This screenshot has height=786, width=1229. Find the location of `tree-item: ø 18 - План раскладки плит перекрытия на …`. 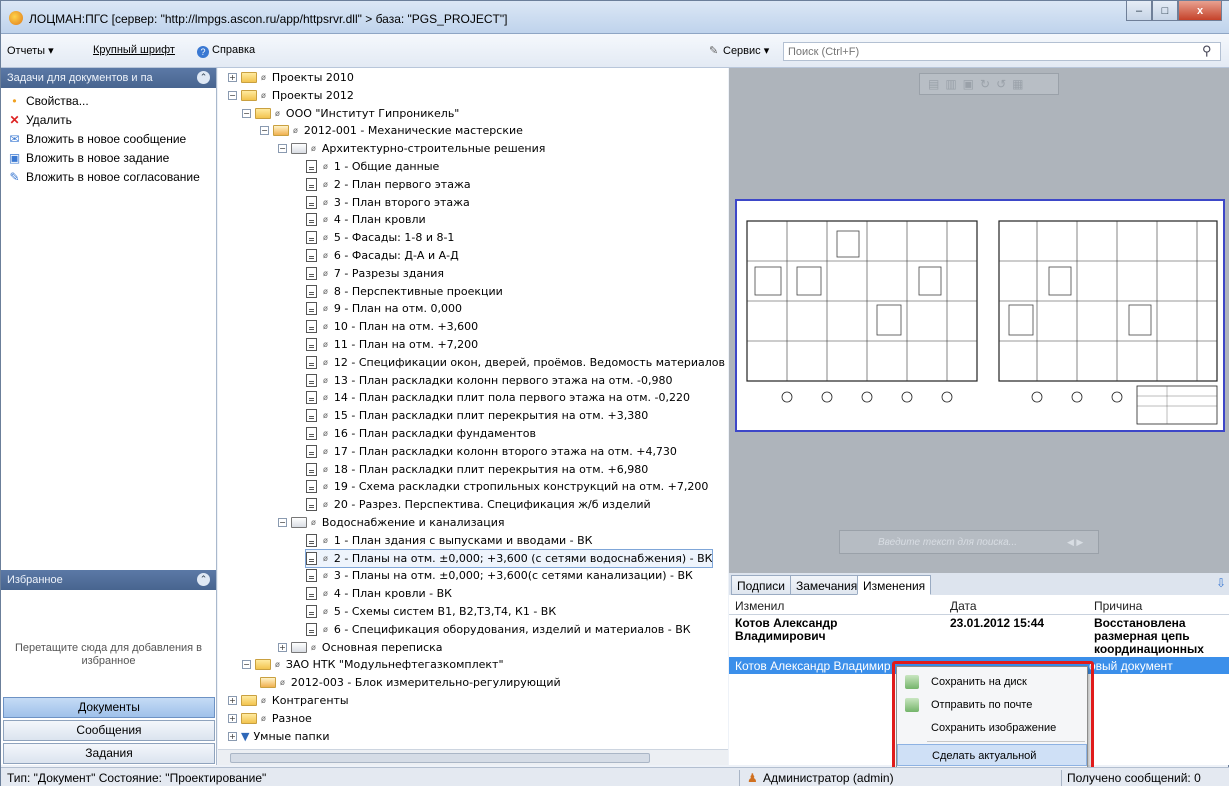

tree-item: ø 18 - План раскладки плит перекрытия на … is located at coordinates (477, 469).